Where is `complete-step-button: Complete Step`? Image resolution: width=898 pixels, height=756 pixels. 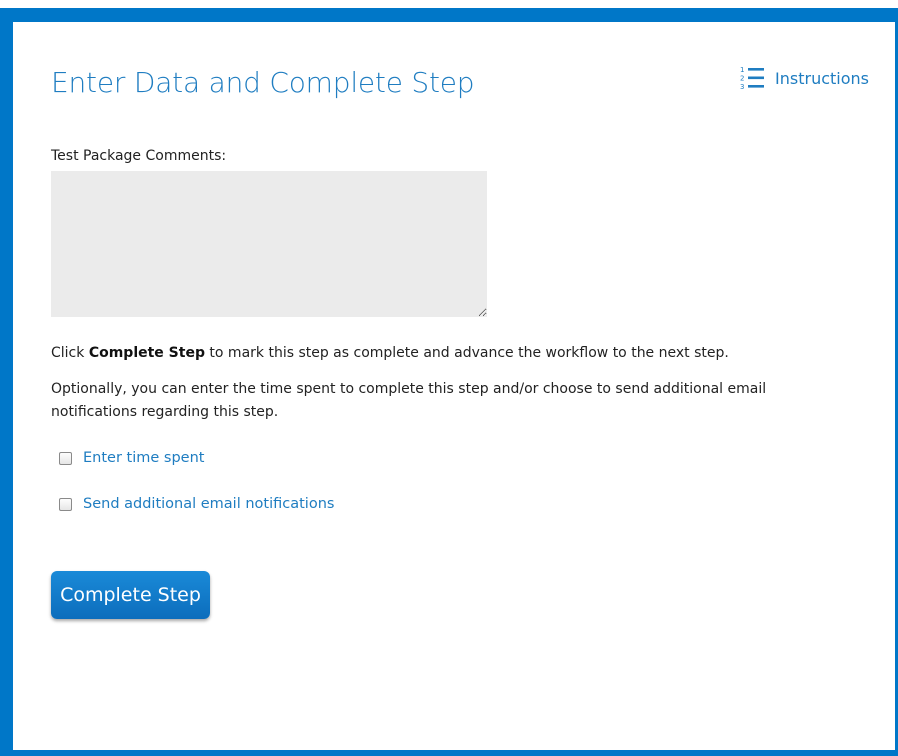
complete-step-button: Complete Step is located at coordinates (130, 595).